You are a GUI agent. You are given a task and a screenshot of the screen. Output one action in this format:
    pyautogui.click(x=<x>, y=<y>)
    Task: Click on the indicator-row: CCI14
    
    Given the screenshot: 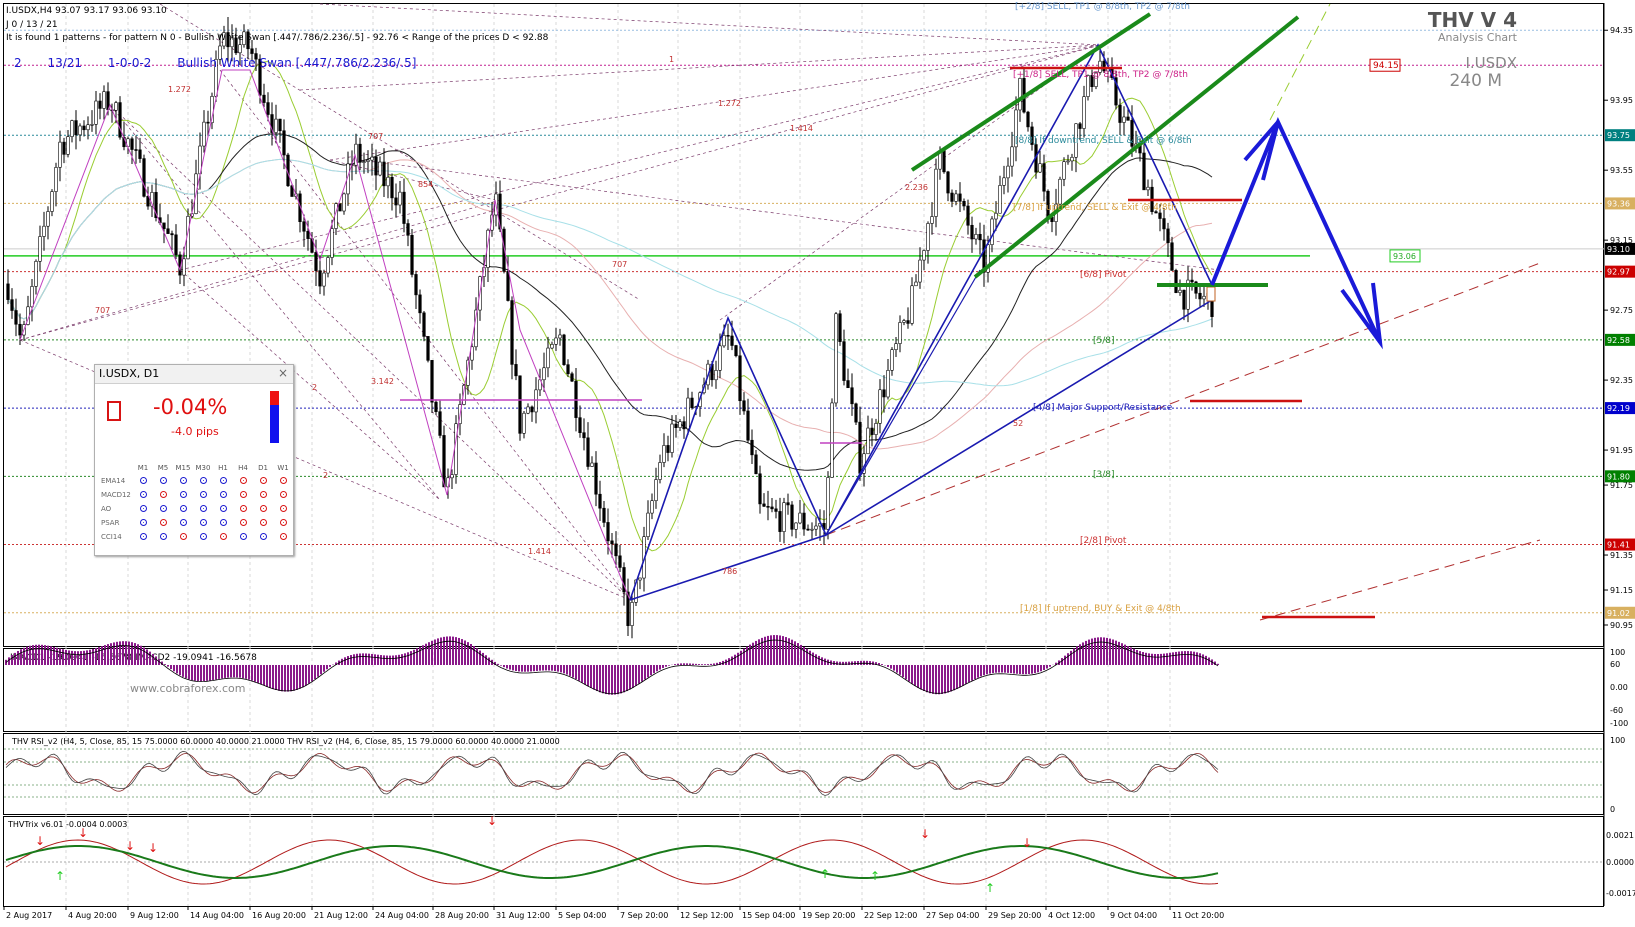 What is the action you would take?
    pyautogui.click(x=196, y=537)
    